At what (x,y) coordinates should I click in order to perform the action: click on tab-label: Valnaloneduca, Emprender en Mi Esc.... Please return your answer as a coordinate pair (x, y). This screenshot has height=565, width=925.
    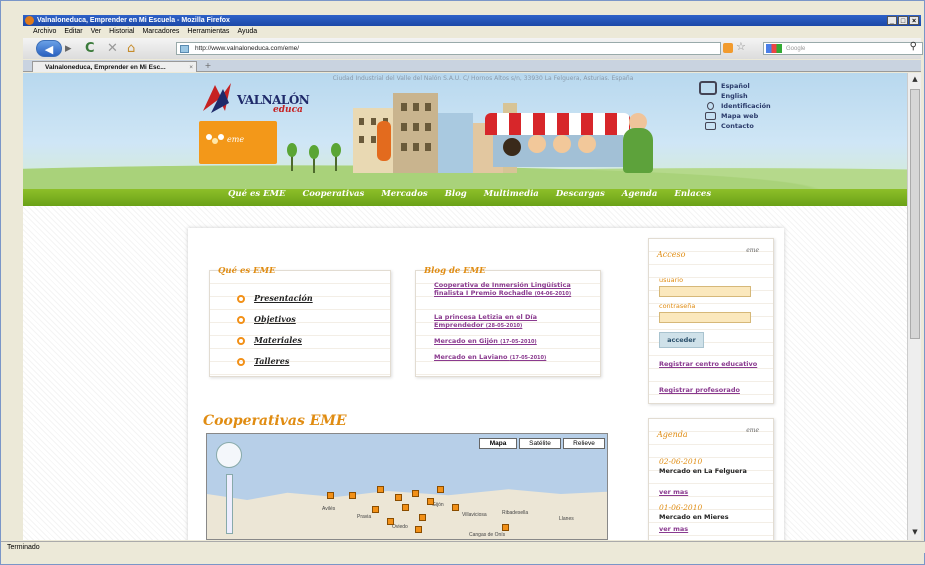
    Looking at the image, I should click on (105, 67).